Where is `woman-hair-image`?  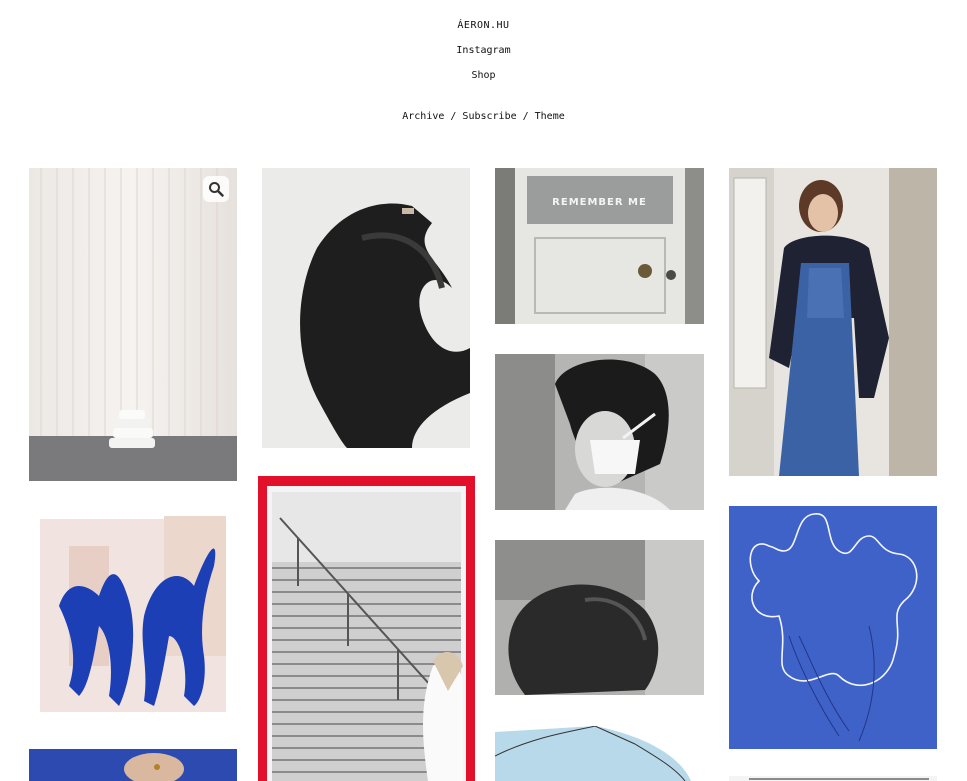
woman-hair-image is located at coordinates (599, 617).